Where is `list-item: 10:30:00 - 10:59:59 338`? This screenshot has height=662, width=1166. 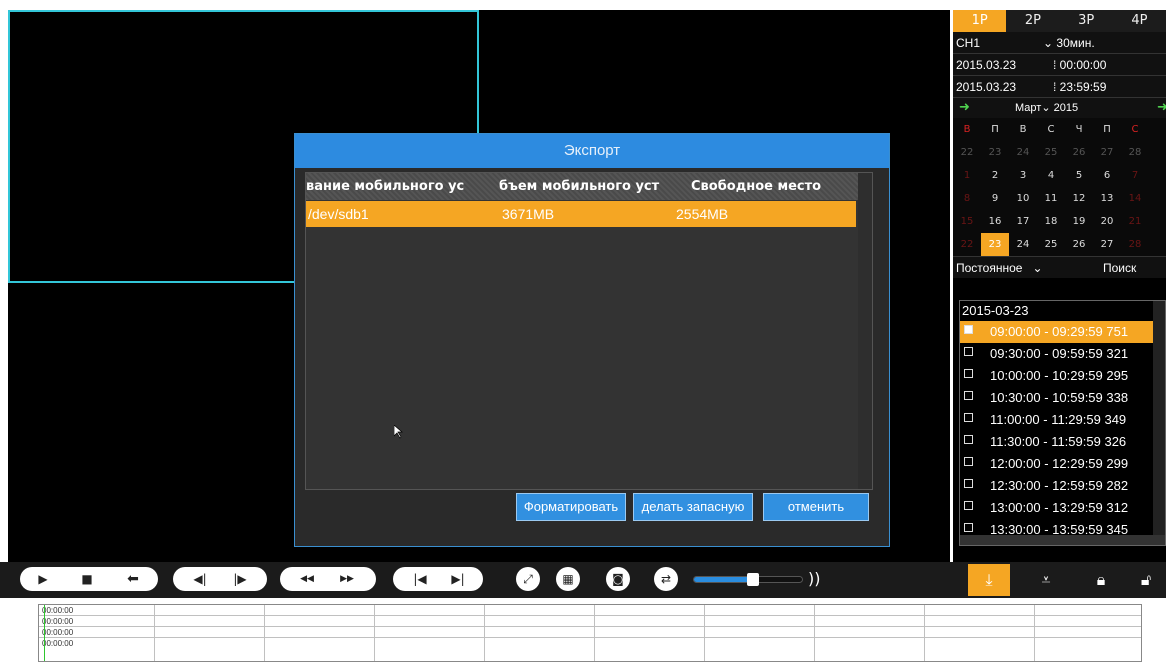 list-item: 10:30:00 - 10:59:59 338 is located at coordinates (1062, 398).